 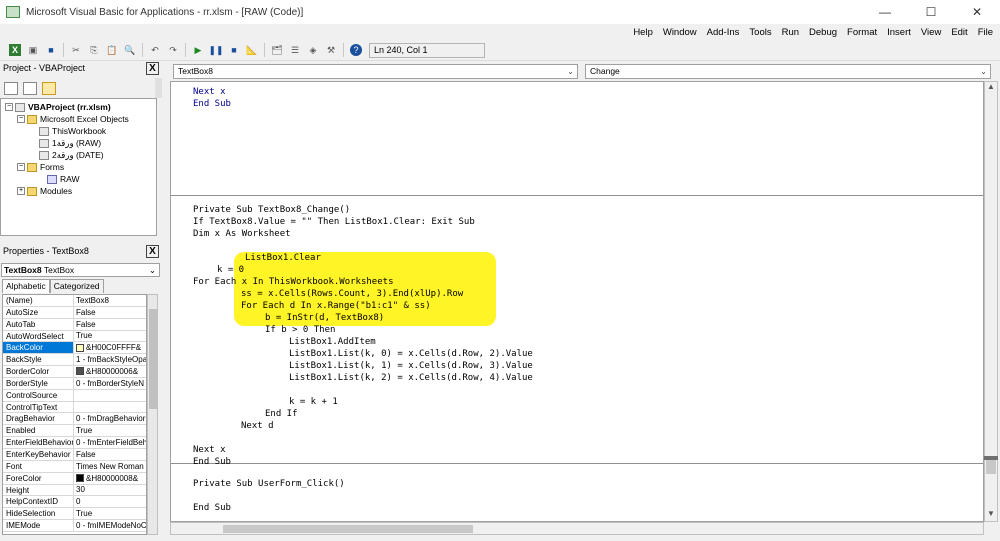 I want to click on property-row: Enabled True, so click(x=74, y=431).